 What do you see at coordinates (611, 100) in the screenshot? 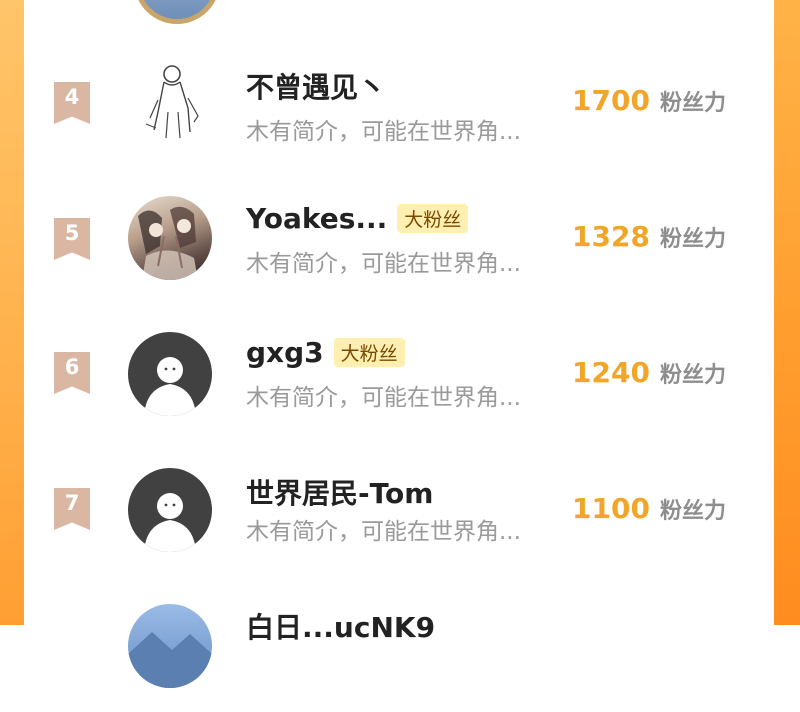
I see `fan-power-value: 1700` at bounding box center [611, 100].